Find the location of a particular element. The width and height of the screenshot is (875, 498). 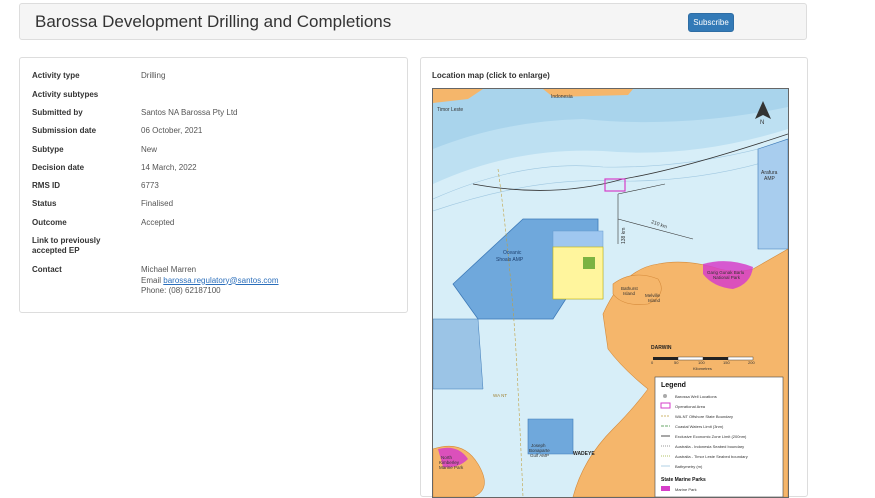

detail-label: Subtype is located at coordinates (48, 149).